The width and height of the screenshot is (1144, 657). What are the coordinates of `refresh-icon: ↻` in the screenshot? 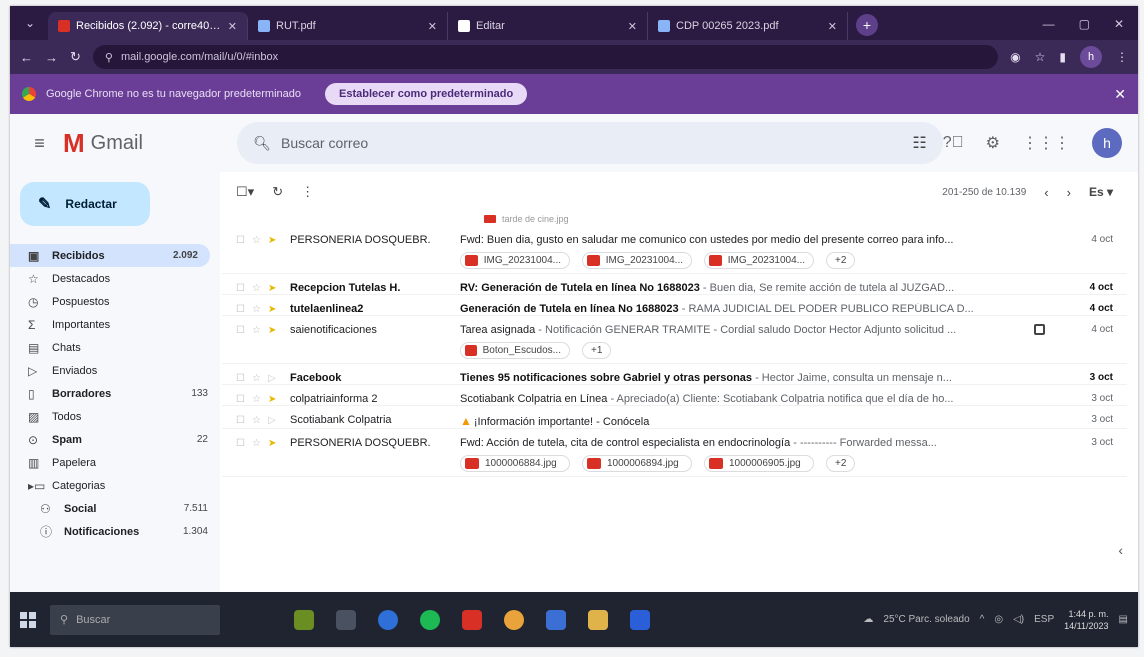 It's located at (277, 192).